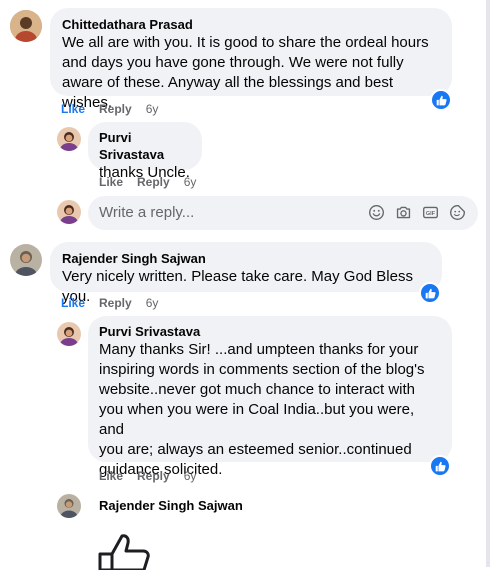  I want to click on svg-text: GIF, so click(431, 214).